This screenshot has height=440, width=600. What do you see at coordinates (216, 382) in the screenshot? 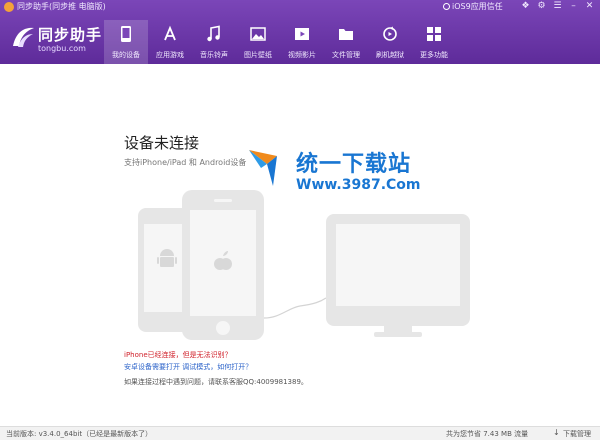
I see `support-note: 如果连接过程中遇到问题，请联系客服QQ:4009981389。` at bounding box center [216, 382].